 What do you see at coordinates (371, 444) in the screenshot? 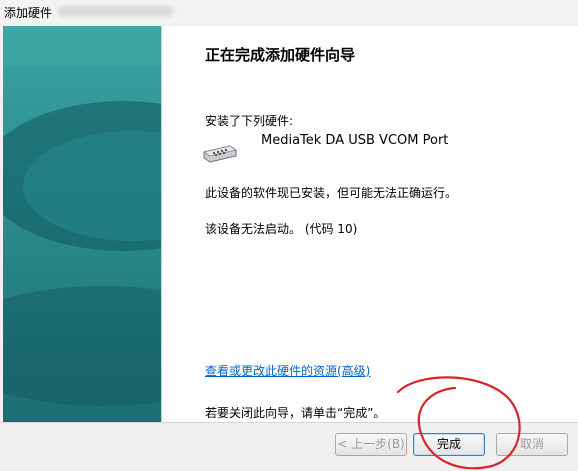
I see `back-button: < 上一步(B)` at bounding box center [371, 444].